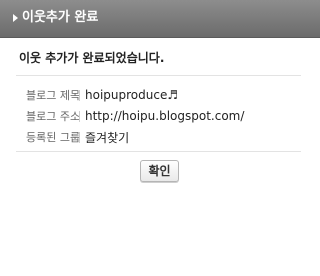  Describe the element at coordinates (160, 19) in the screenshot. I see `dialog-title-bar: 이웃추가 완료` at that location.